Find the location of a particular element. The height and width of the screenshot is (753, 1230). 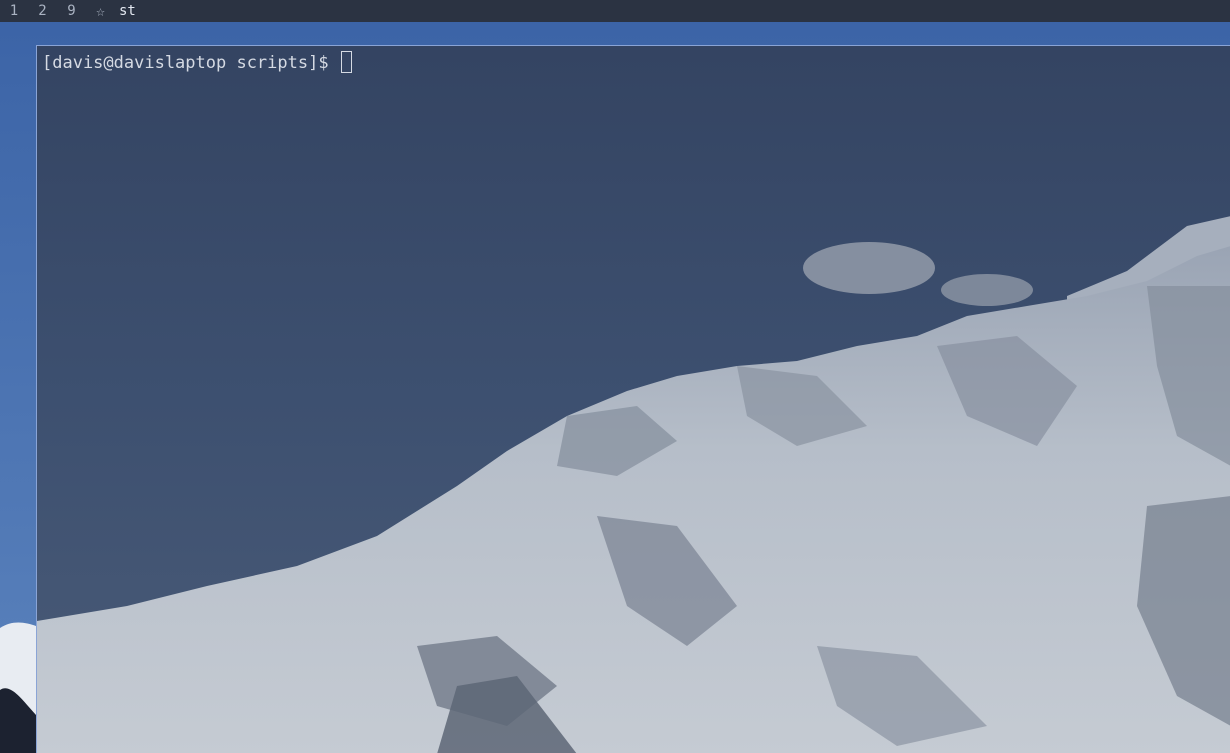

status-bar: 1 2 9 ☆ st is located at coordinates (615, 11).